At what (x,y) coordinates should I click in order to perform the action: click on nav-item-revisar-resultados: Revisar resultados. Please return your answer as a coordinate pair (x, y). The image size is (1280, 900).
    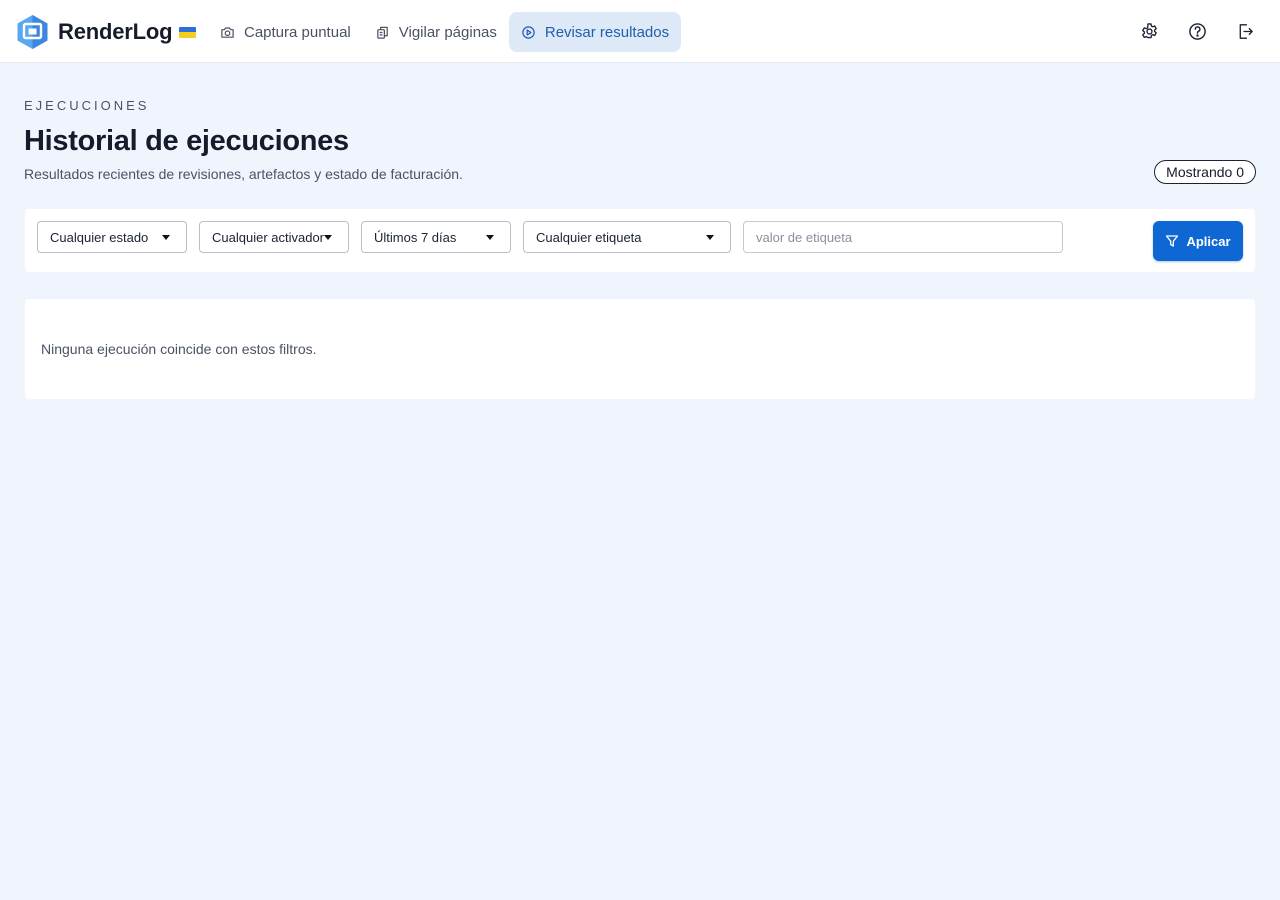
    Looking at the image, I should click on (595, 32).